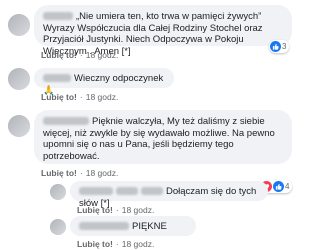 The width and height of the screenshot is (320, 250). Describe the element at coordinates (284, 46) in the screenshot. I see `reaction-count: 3` at that location.